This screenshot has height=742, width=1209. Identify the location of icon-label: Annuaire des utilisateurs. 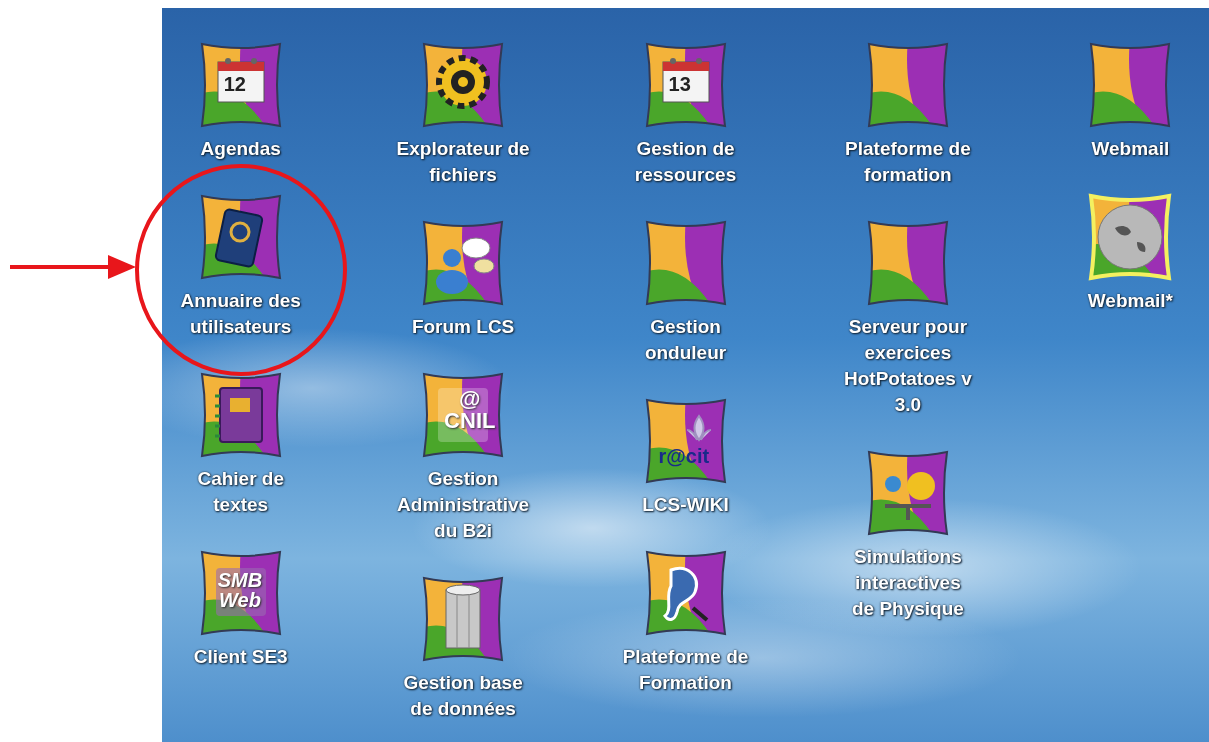
(240, 314).